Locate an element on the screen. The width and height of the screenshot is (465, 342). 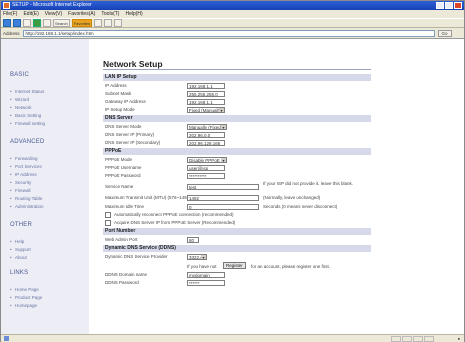
register-prefix-text: If you have not is located at coordinates (202, 266).